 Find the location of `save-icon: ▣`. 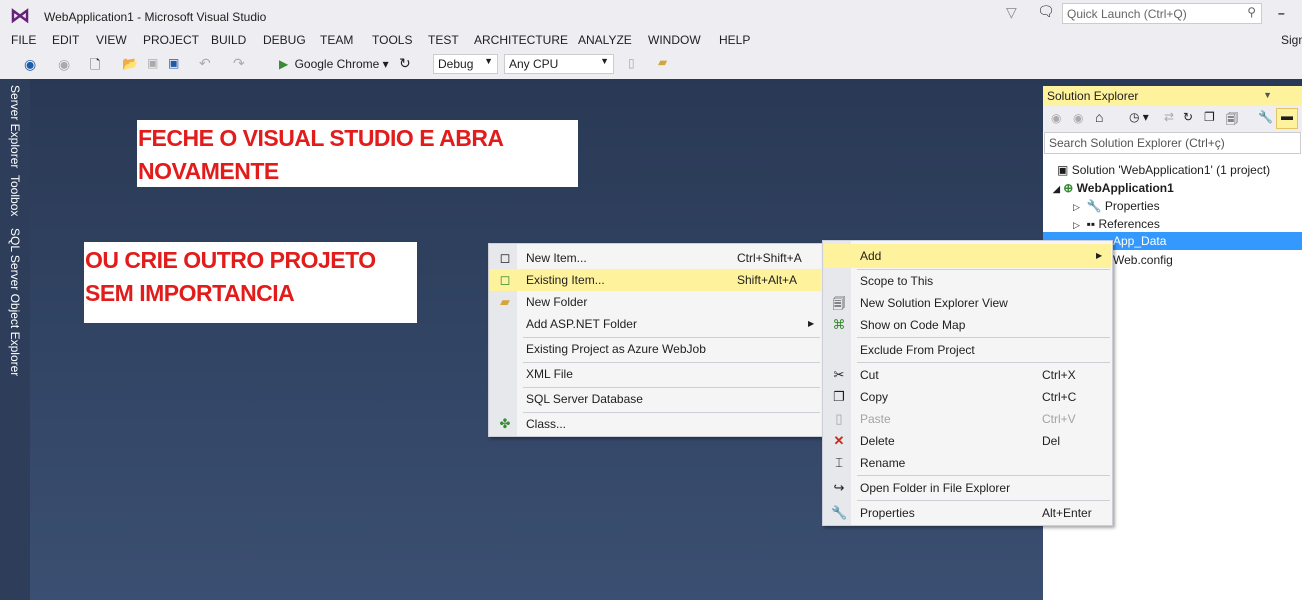

save-icon: ▣ is located at coordinates (152, 63).